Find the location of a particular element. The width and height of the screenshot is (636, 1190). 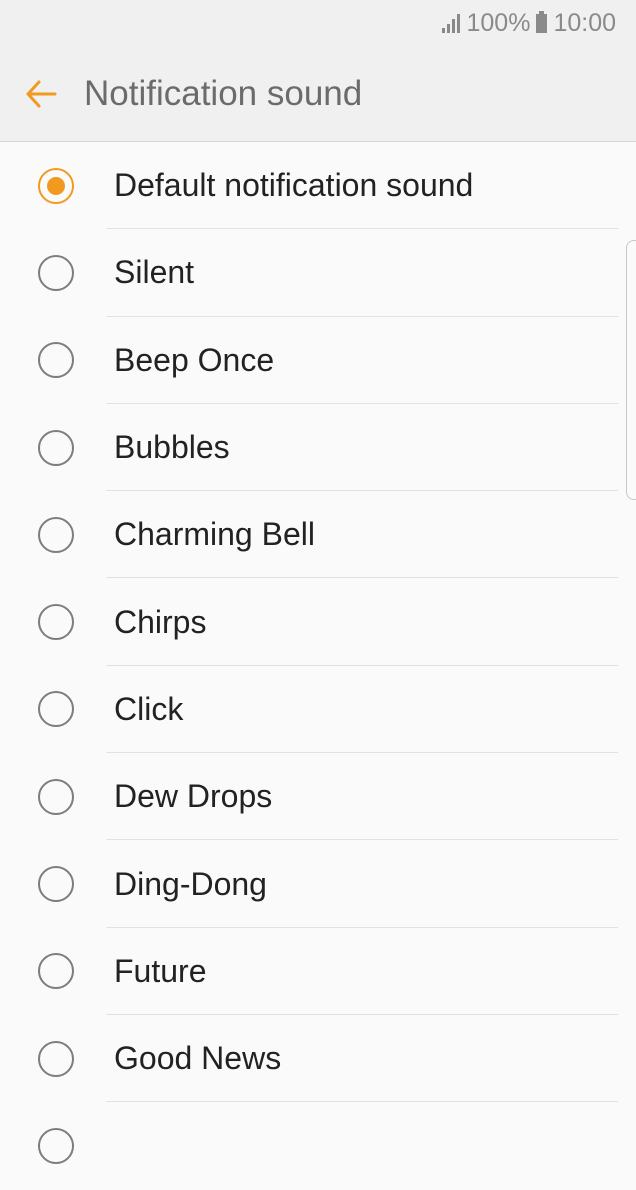

status-bar: 100% 10:00 is located at coordinates (318, 23).